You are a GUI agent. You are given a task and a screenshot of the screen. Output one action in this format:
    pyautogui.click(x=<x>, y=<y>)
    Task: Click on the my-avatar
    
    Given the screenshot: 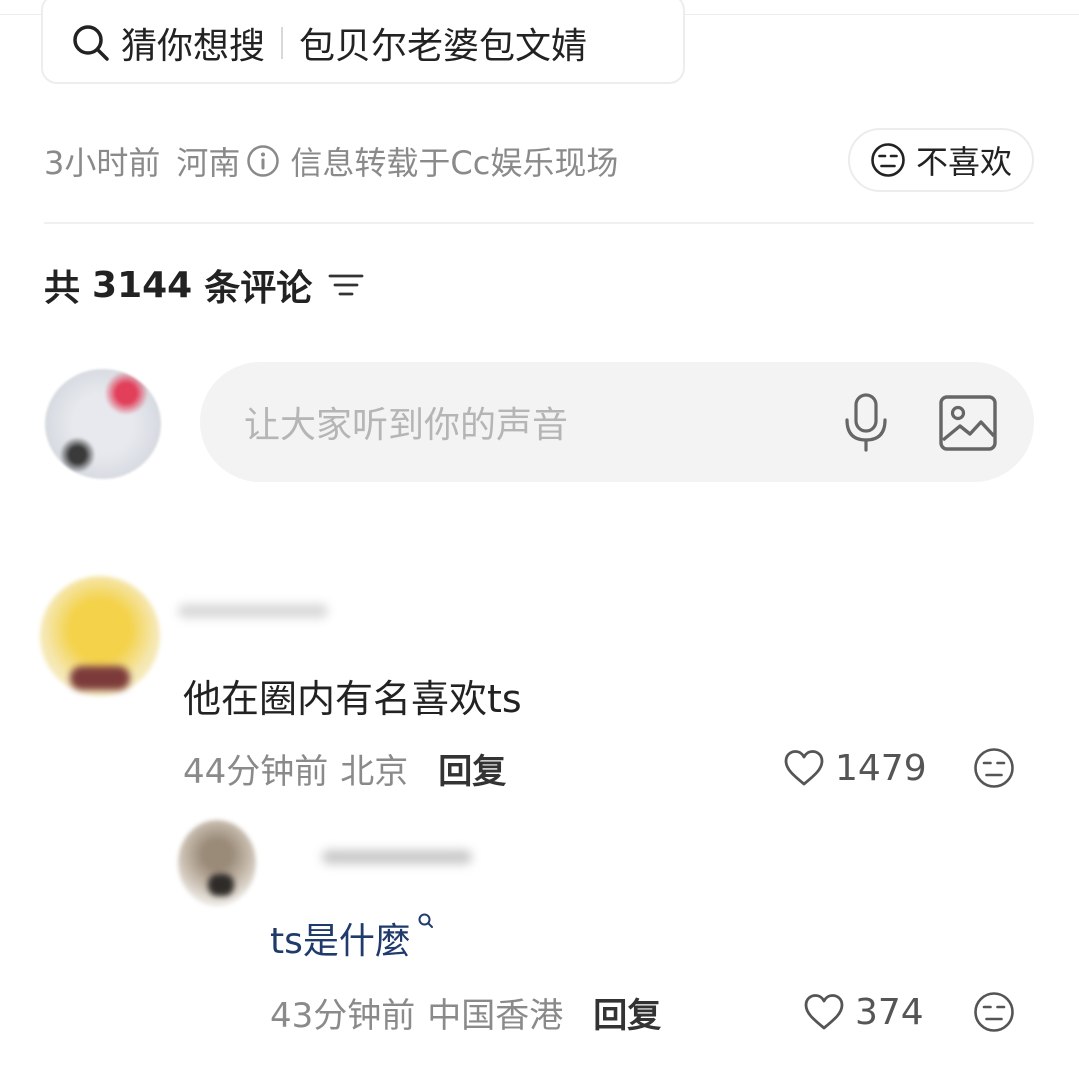 What is the action you would take?
    pyautogui.click(x=103, y=424)
    